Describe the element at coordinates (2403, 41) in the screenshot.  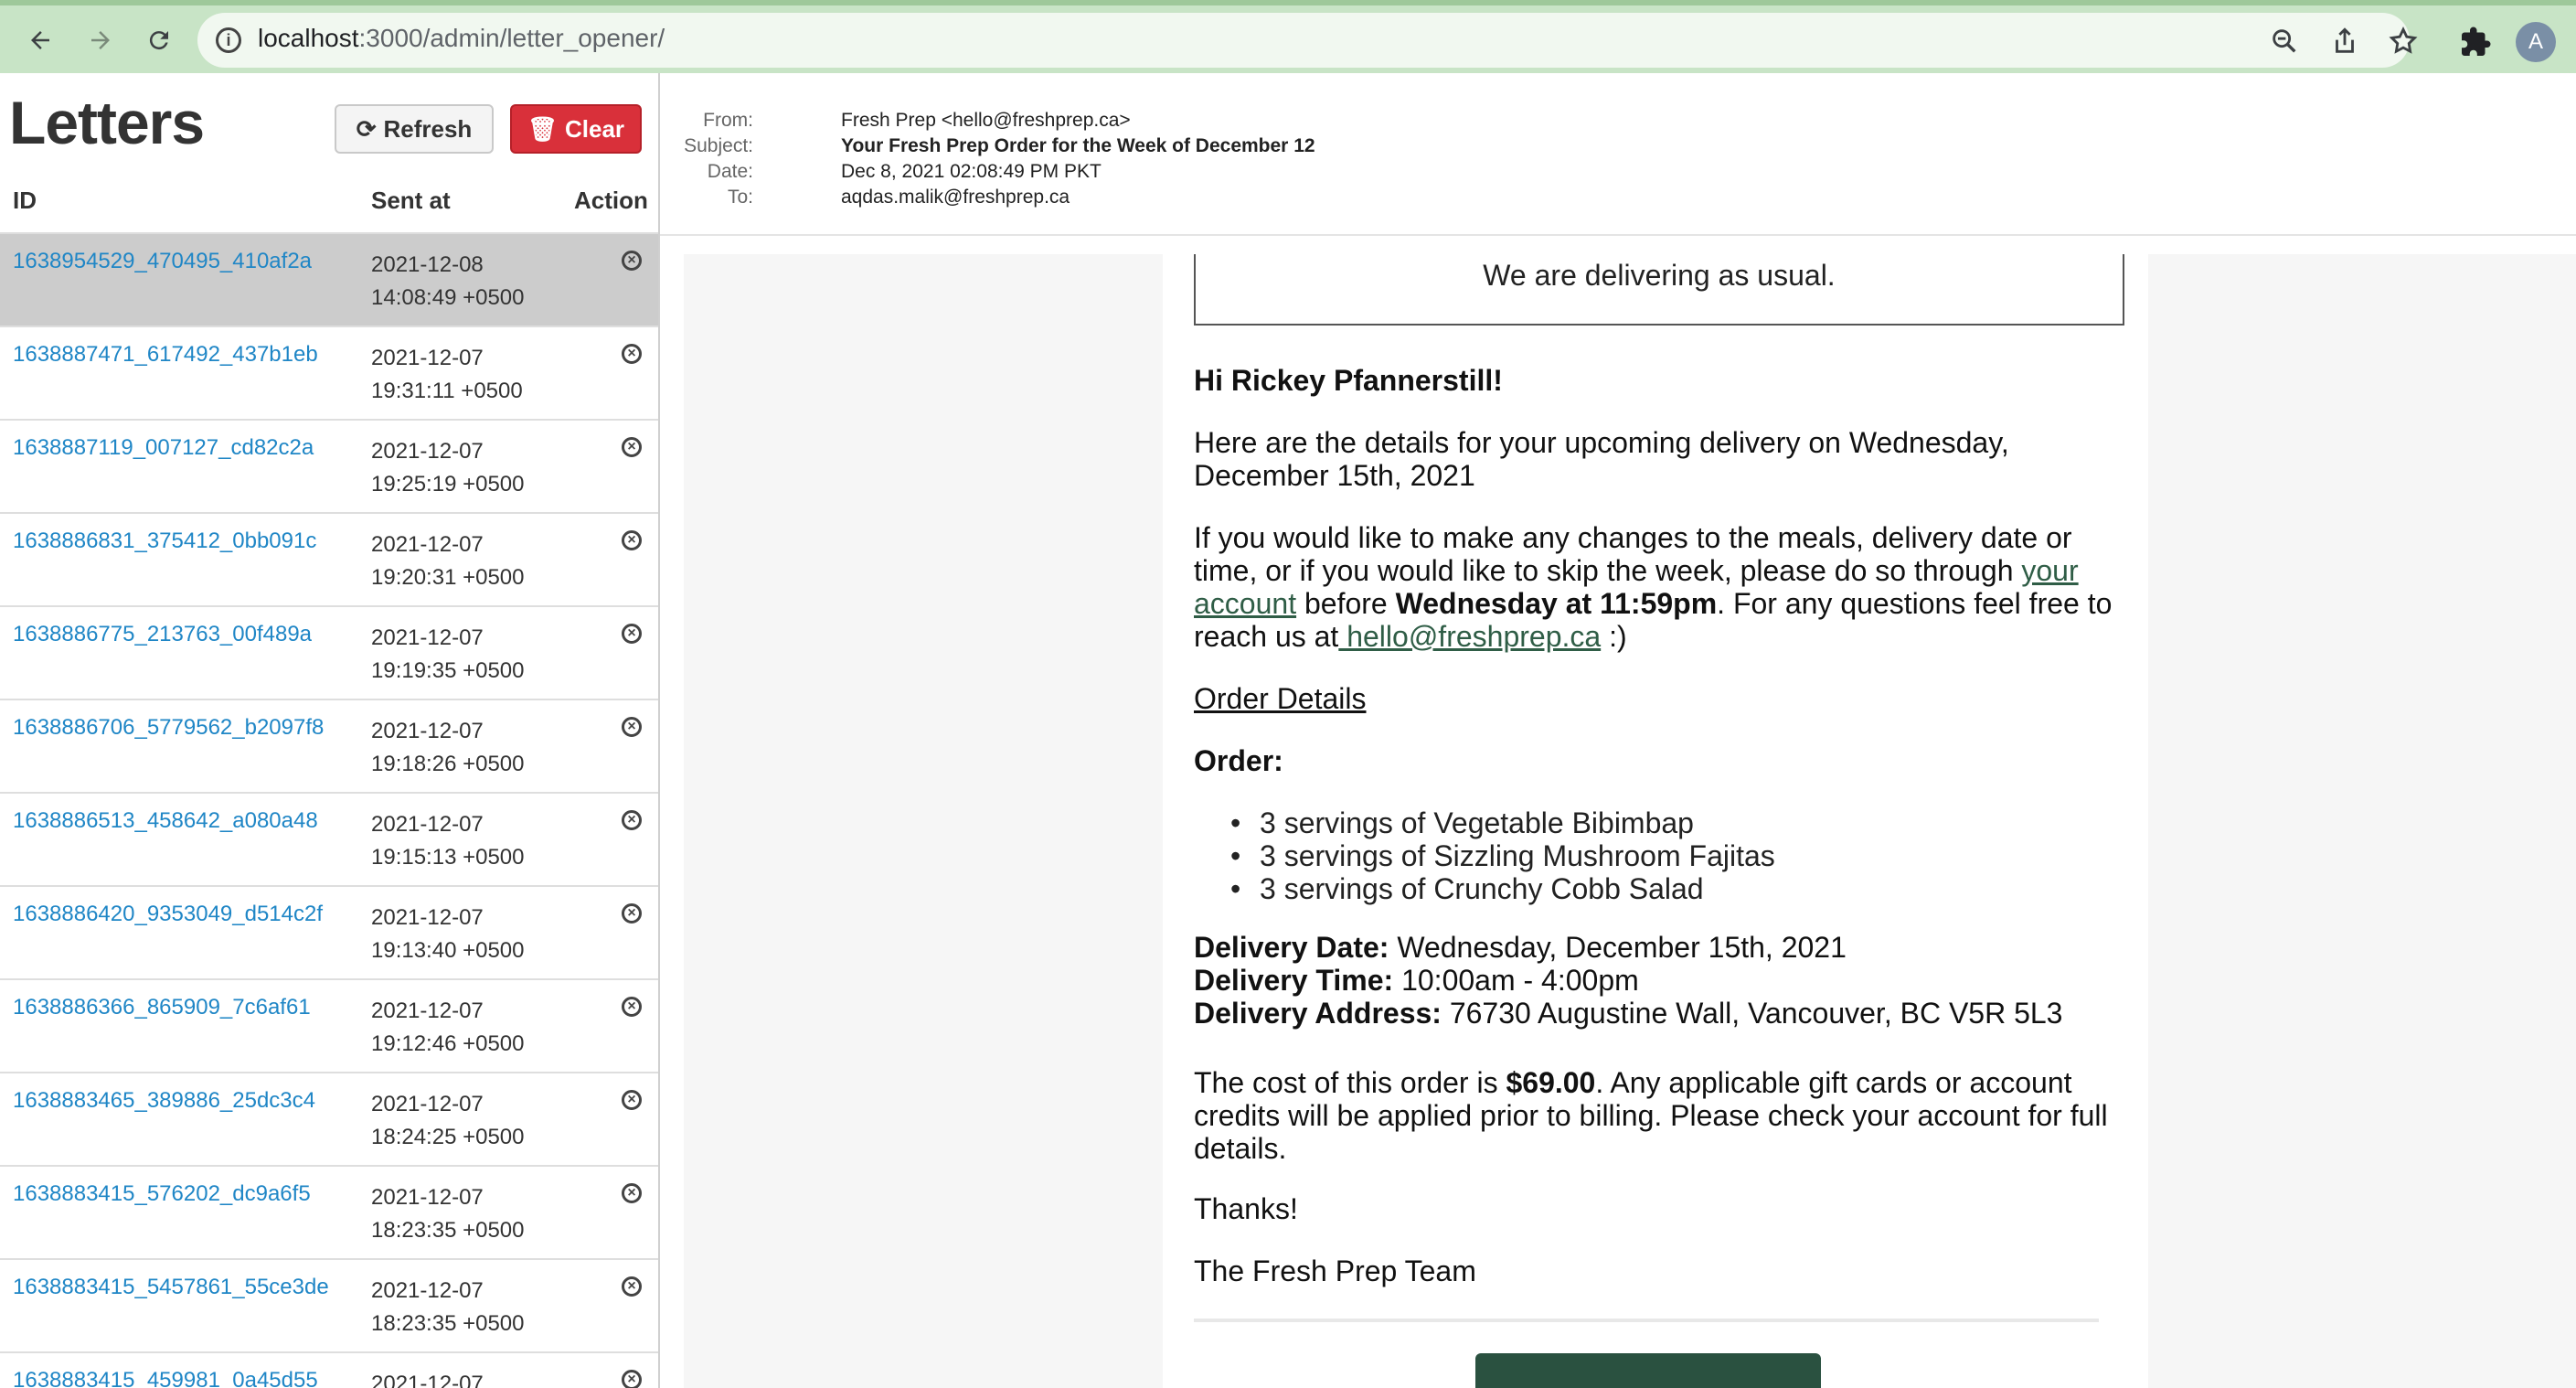
I see `bookmark-star-icon` at that location.